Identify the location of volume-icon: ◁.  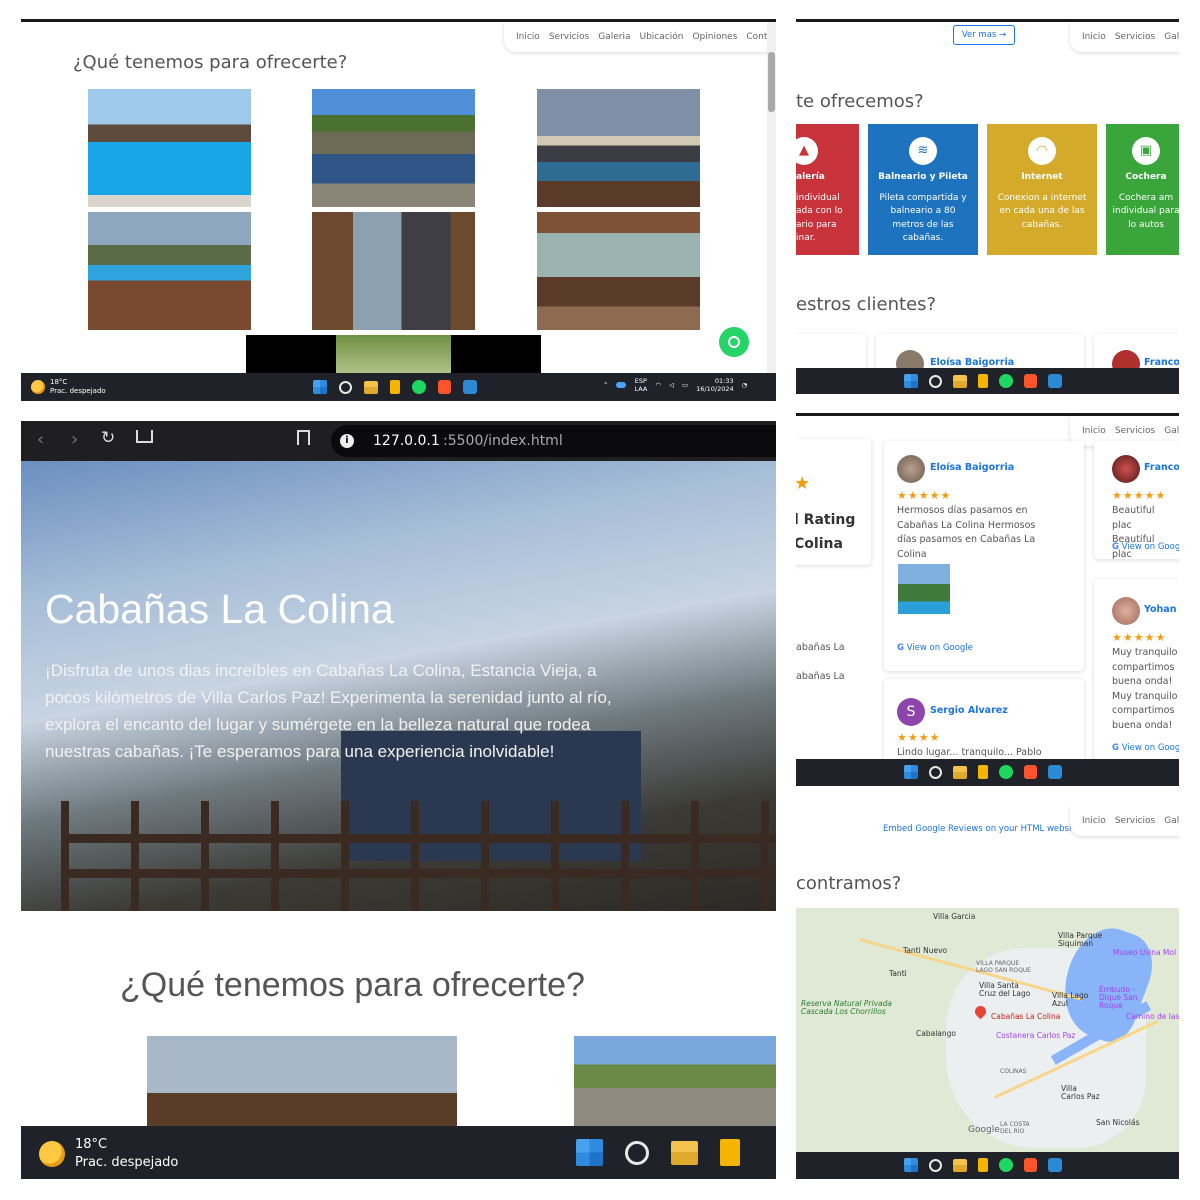
(671, 385).